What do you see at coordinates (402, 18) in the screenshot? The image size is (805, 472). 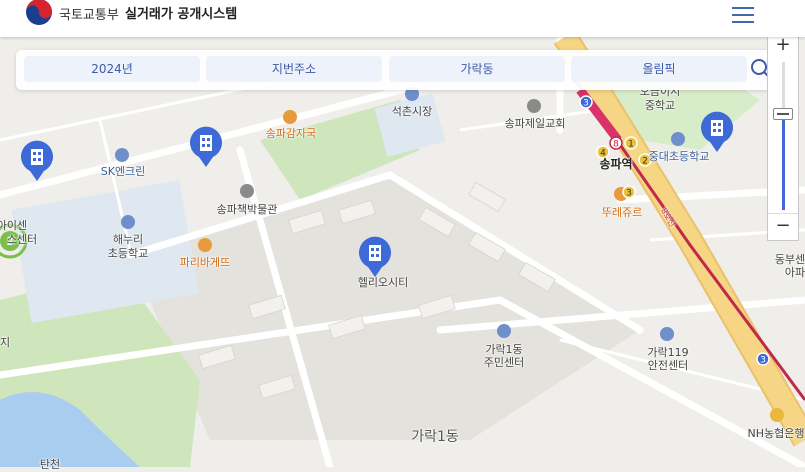 I see `top-header: 국토교통부 실거래가 공개시스템` at bounding box center [402, 18].